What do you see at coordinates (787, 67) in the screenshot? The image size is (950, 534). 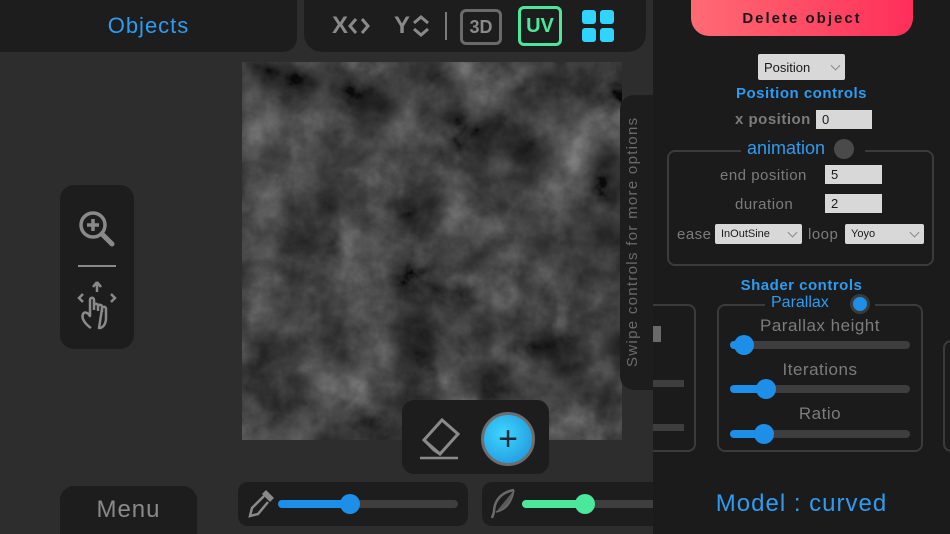 I see `mode-select-value: Position` at bounding box center [787, 67].